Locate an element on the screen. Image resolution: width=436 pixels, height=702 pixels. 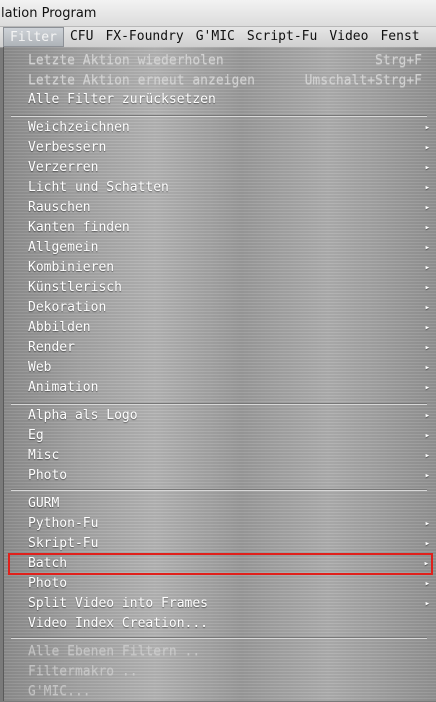
menu-item-dekoration: Dekoration ▸ is located at coordinates (219, 308).